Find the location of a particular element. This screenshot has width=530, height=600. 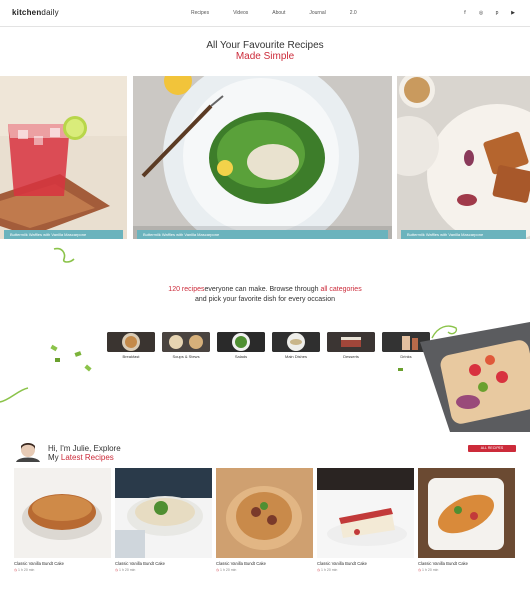

latest-heading-line-2: My Latest Recipes is located at coordinates (84, 457).